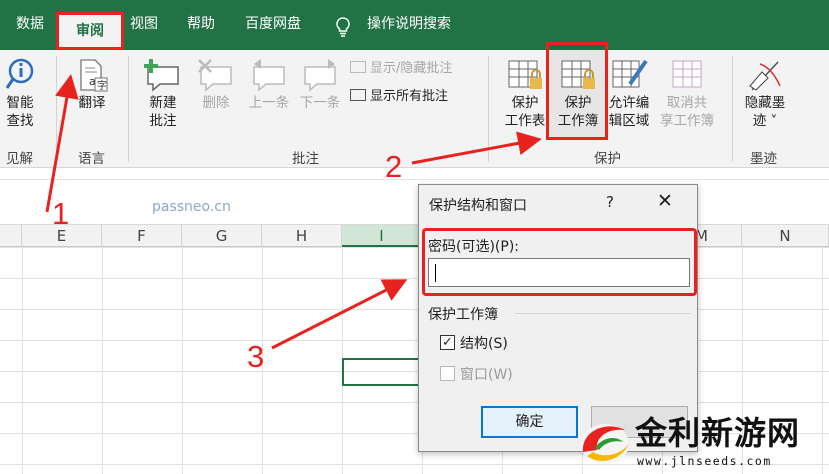 The height and width of the screenshot is (474, 829). I want to click on site-logo: 金利新游网 www.jlnseeds.com, so click(702, 440).